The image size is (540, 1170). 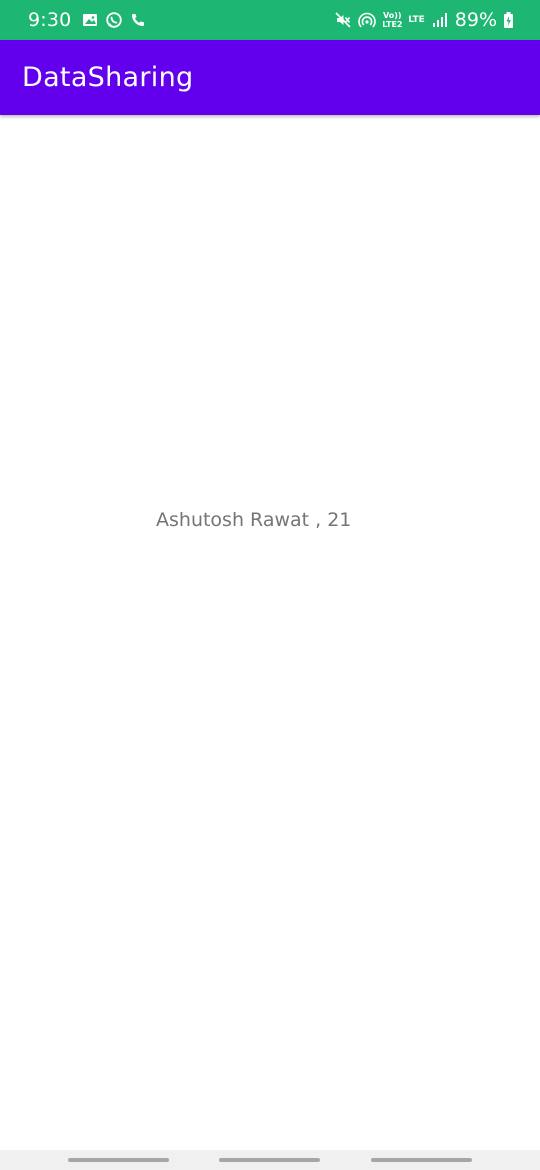 What do you see at coordinates (343, 20) in the screenshot?
I see `mute-icon` at bounding box center [343, 20].